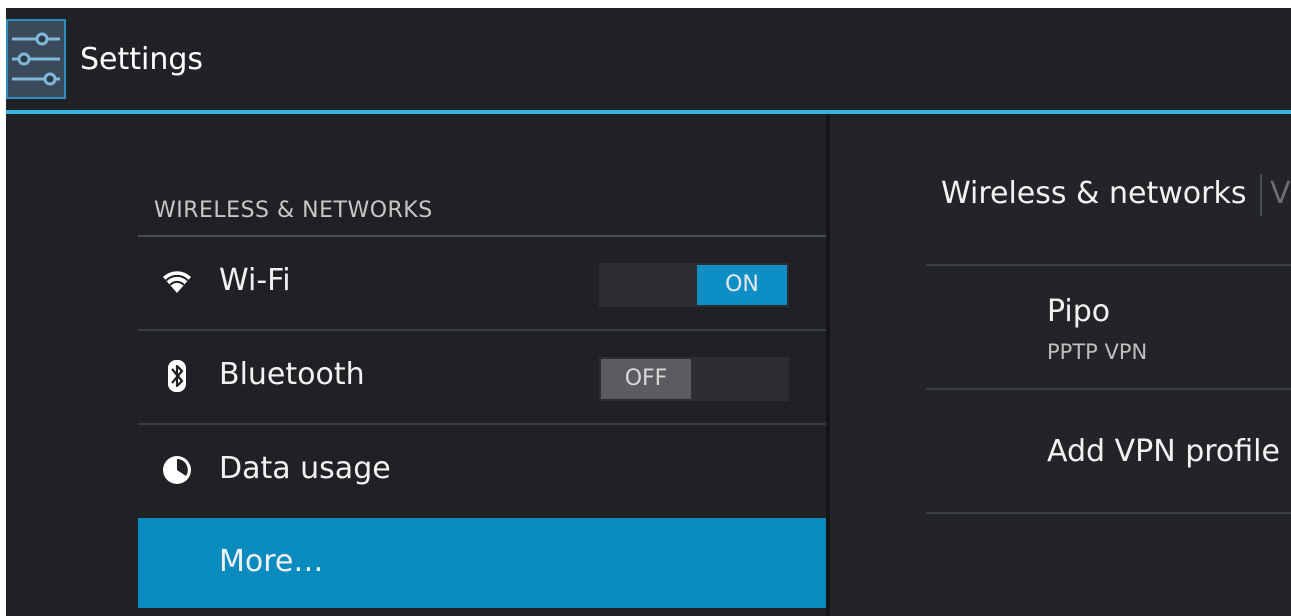 This screenshot has height=616, width=1291. Describe the element at coordinates (1079, 311) in the screenshot. I see `vpn-profile-name: Pipo` at that location.